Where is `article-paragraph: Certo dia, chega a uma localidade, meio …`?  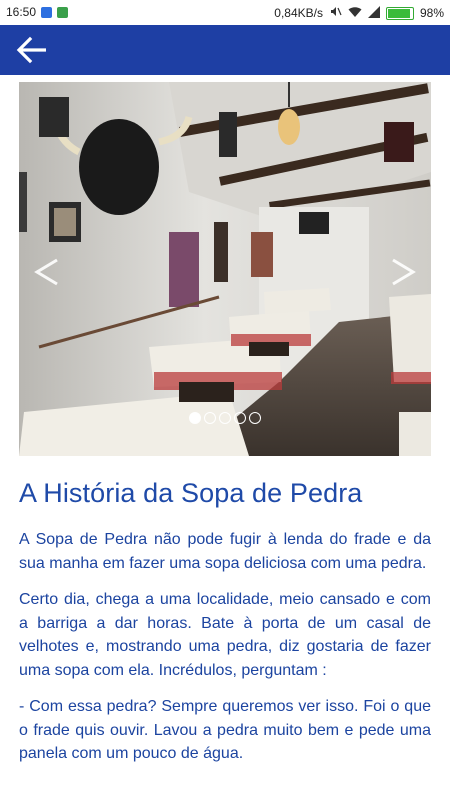
article-paragraph: Certo dia, chega a uma localidade, meio … is located at coordinates (225, 635).